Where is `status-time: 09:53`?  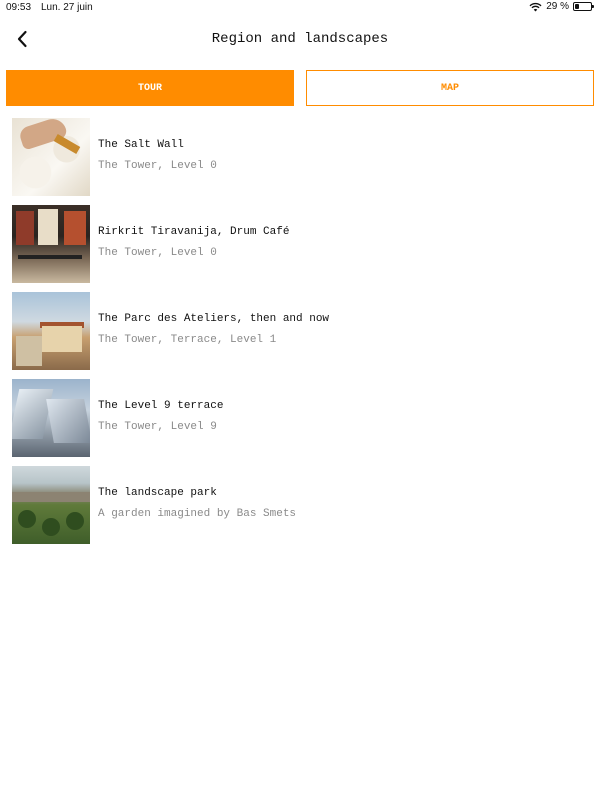 status-time: 09:53 is located at coordinates (19, 7).